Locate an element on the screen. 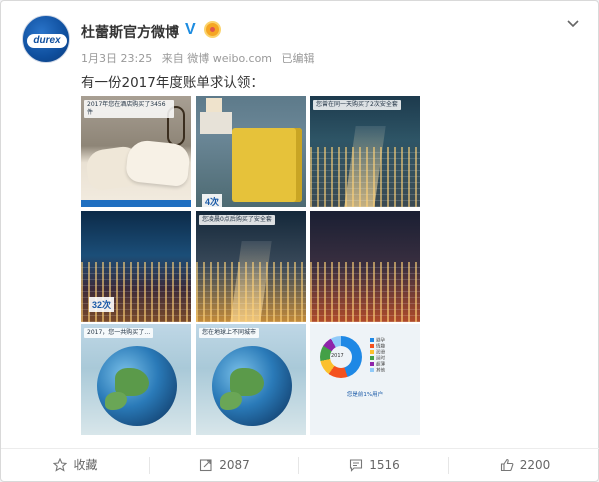 This screenshot has height=482, width=599. tile-caption: 您在地球上不同城市 is located at coordinates (229, 333).